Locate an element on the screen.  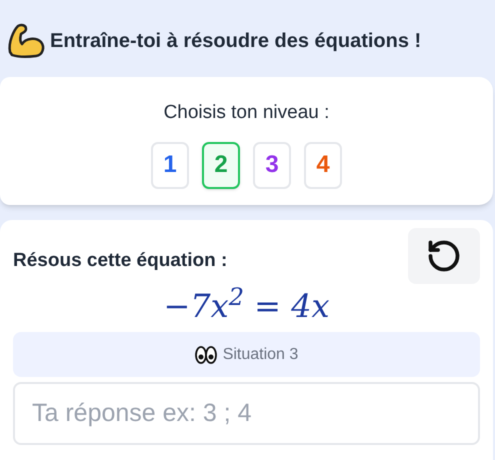
page-title: Entraîne-toi à résoudre des équations ! is located at coordinates (236, 41).